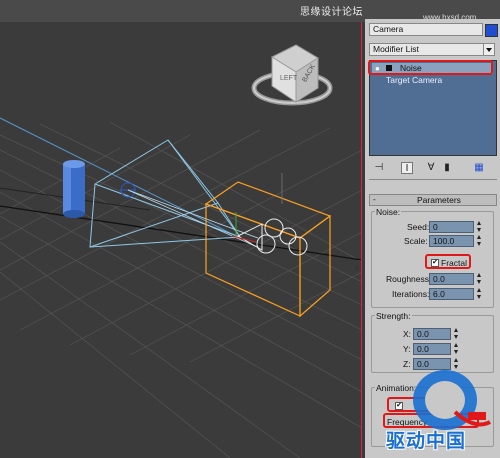  Describe the element at coordinates (451, 294) in the screenshot. I see `iterations-field: 6.0` at that location.